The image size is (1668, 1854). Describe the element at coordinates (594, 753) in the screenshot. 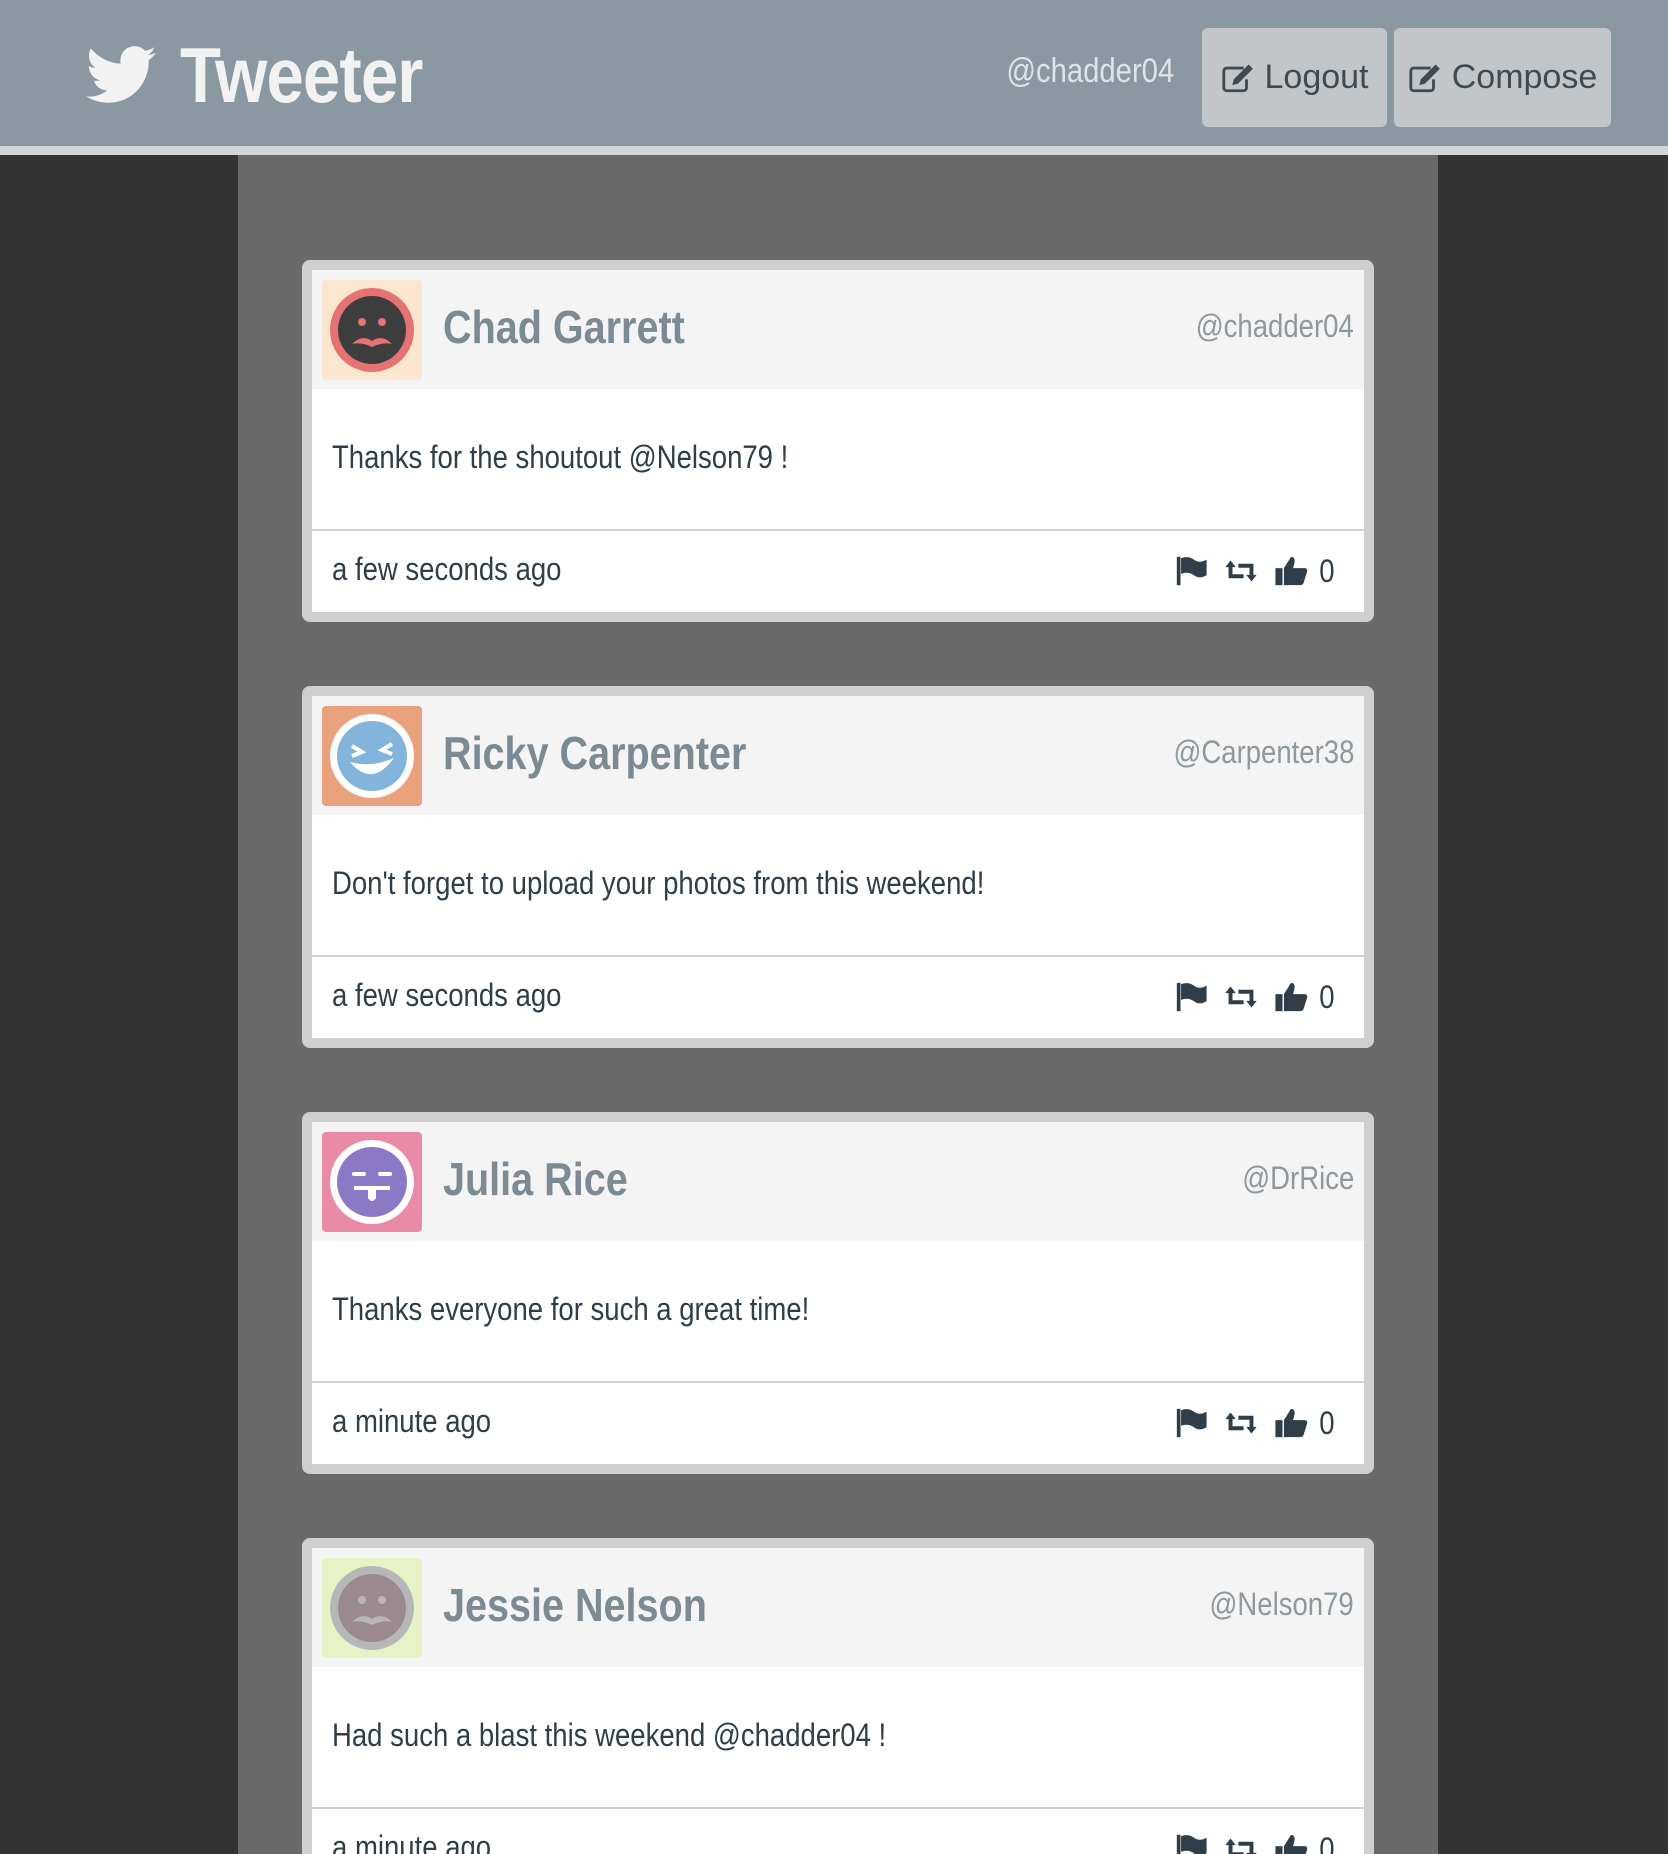

I see `author-name: Ricky Carpenter` at that location.